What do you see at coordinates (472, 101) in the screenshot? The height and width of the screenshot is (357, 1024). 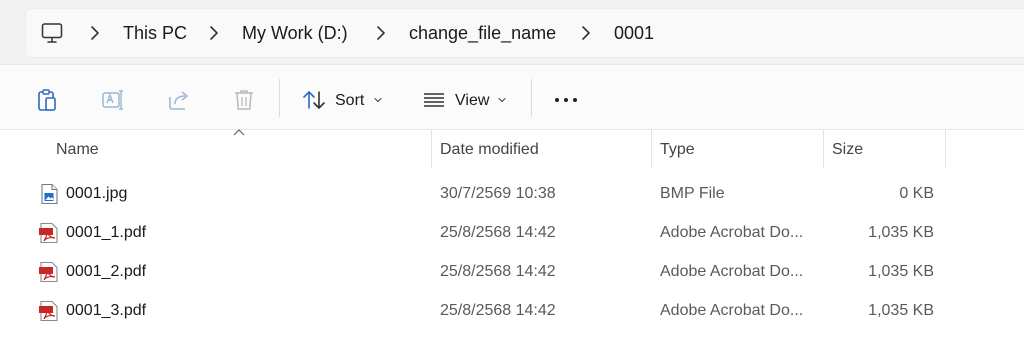 I see `view-button: View` at bounding box center [472, 101].